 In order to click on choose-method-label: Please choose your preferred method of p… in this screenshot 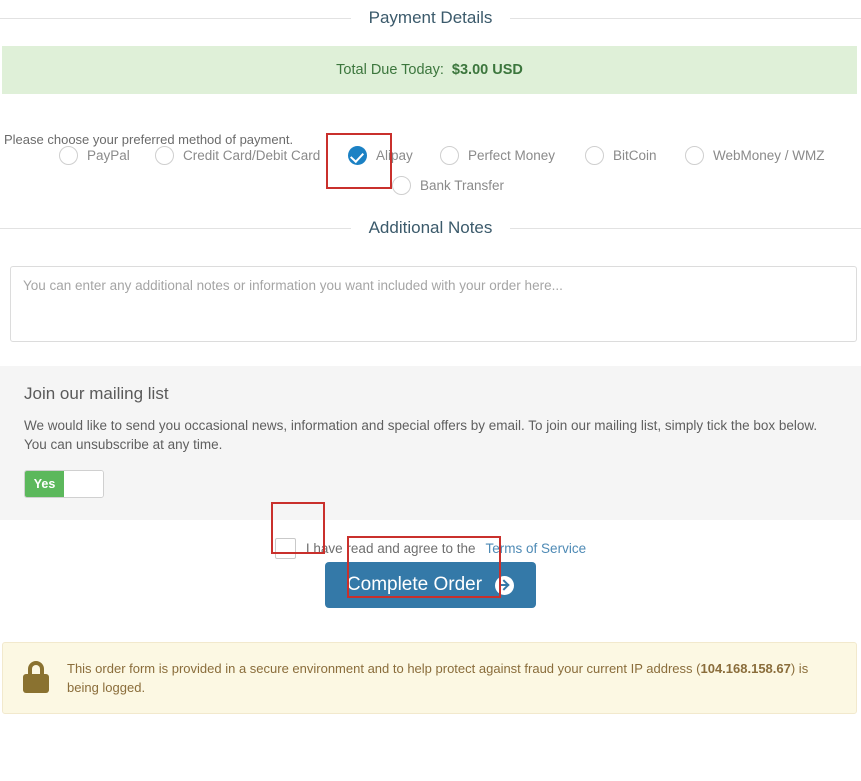, I will do `click(149, 139)`.